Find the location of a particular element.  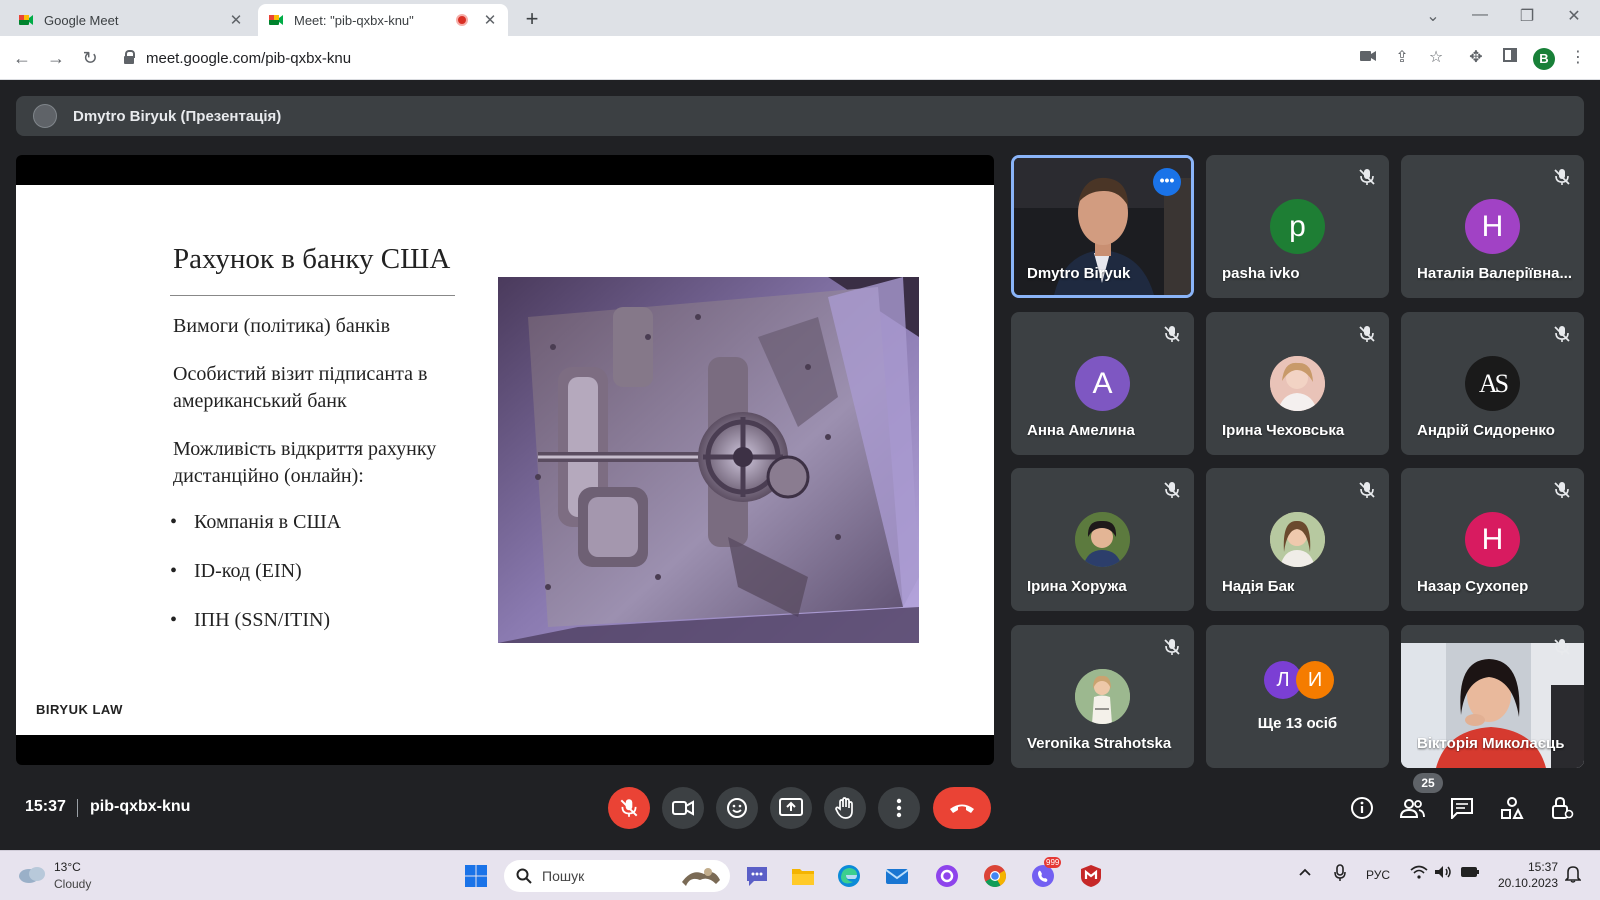

participant-count-badge: 25 is located at coordinates (1428, 783).